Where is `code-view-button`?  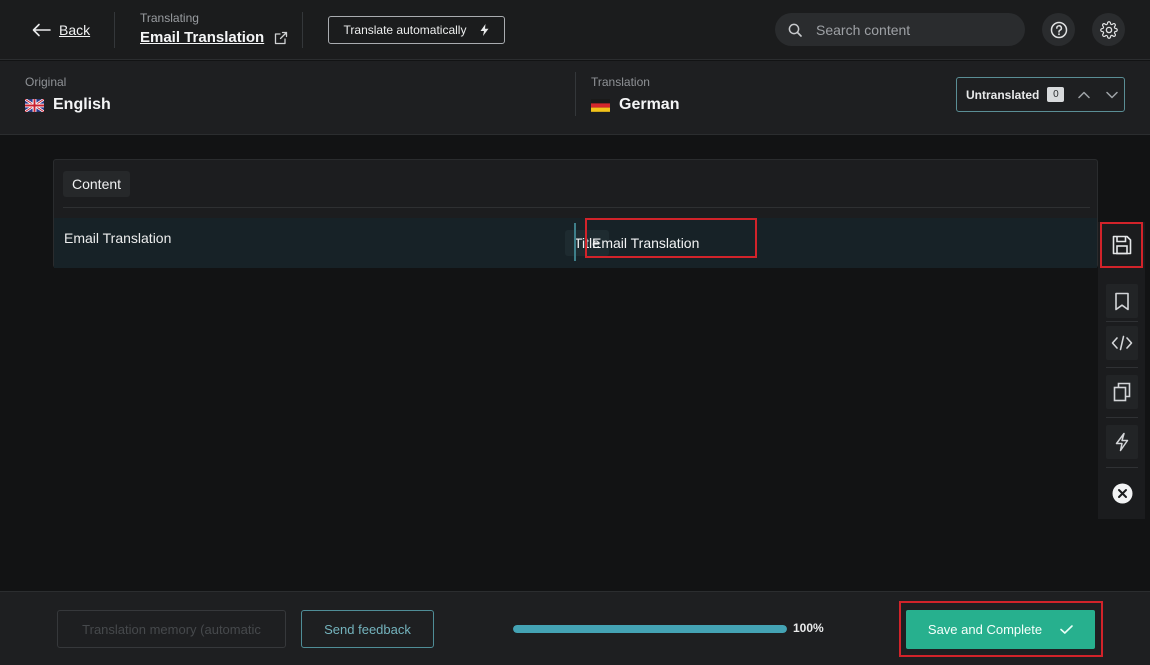 code-view-button is located at coordinates (1122, 343).